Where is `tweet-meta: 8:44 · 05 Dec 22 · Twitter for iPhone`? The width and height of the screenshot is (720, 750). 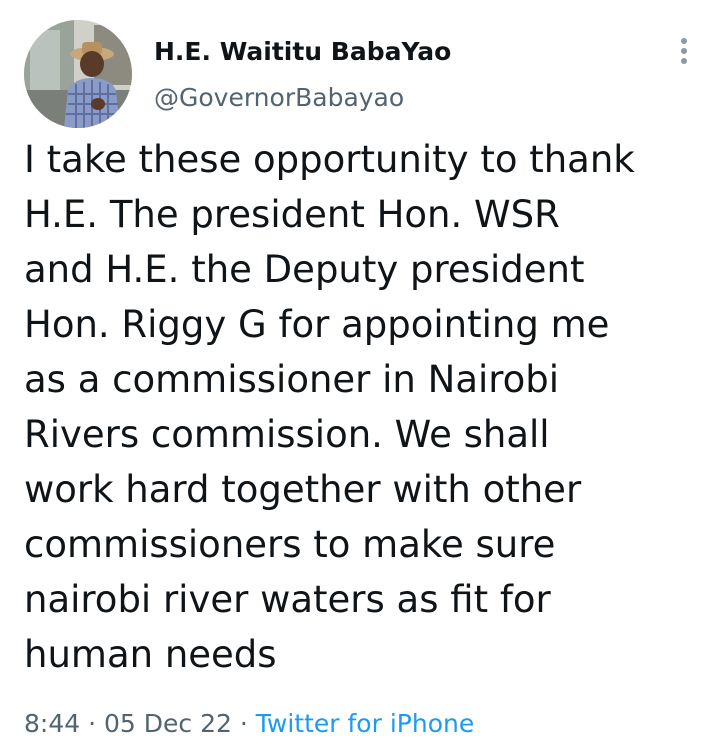
tweet-meta: 8:44 · 05 Dec 22 · Twitter for iPhone is located at coordinates (249, 724).